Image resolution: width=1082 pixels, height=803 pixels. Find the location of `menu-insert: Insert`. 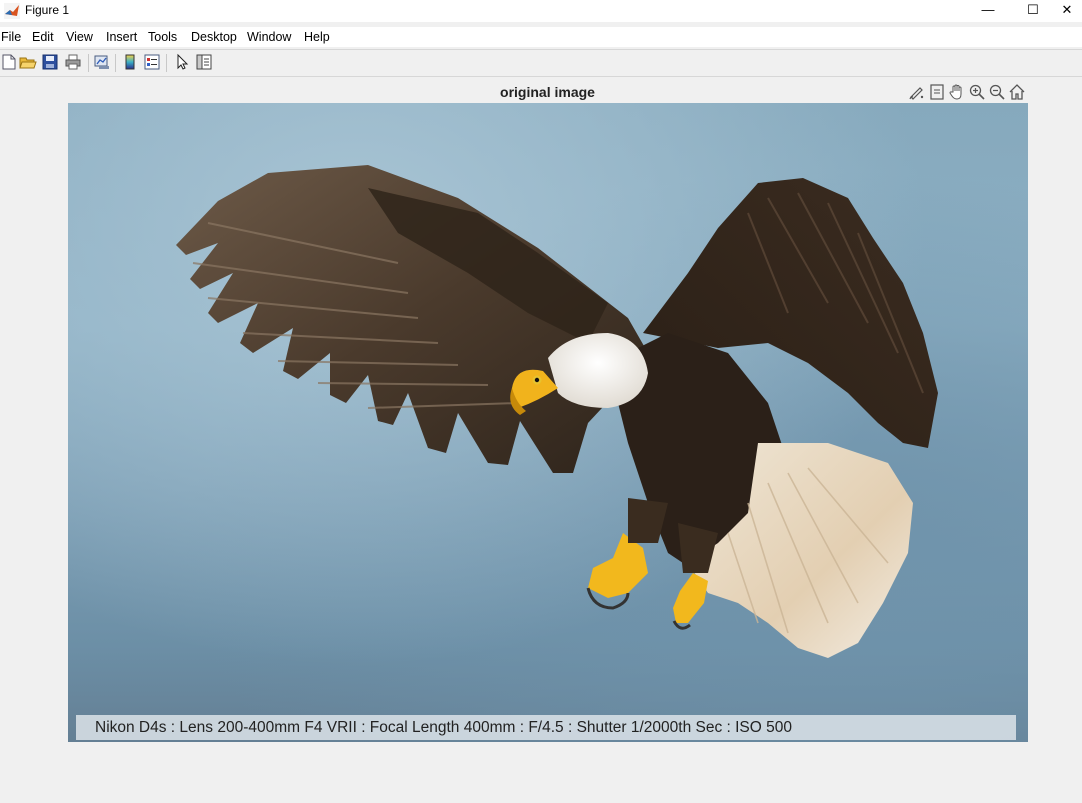

menu-insert: Insert is located at coordinates (121, 37).